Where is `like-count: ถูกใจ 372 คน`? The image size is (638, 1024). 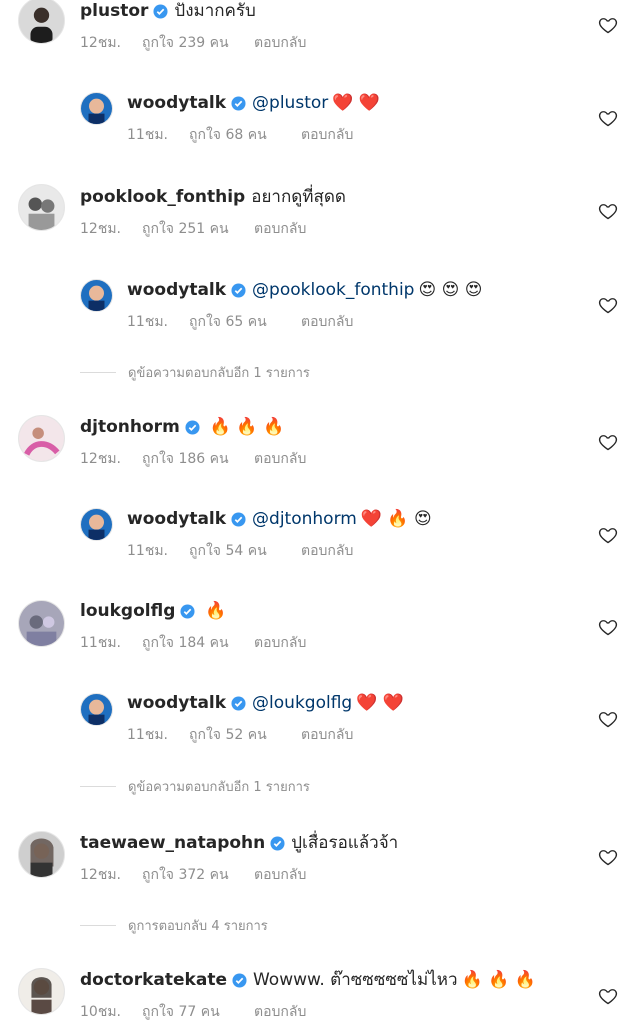 like-count: ถูกใจ 372 คน is located at coordinates (198, 875).